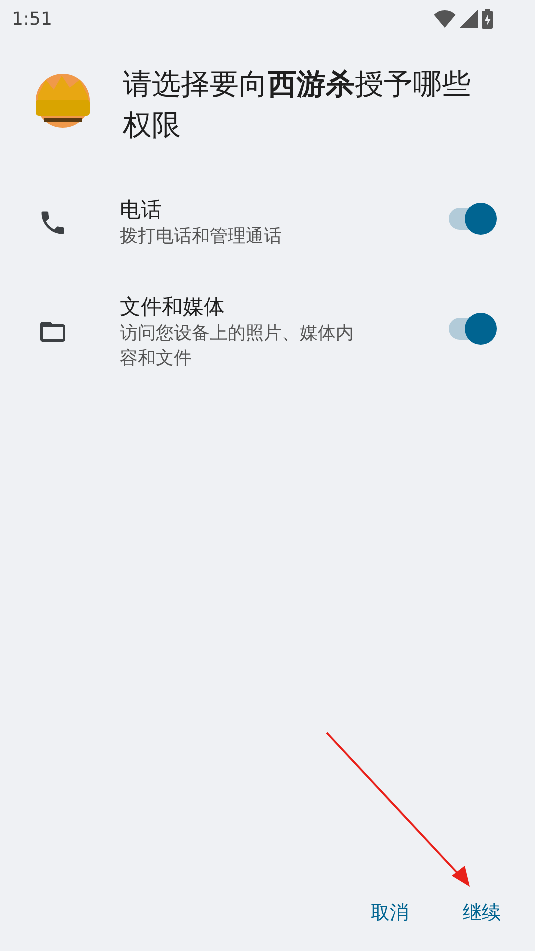 This screenshot has height=951, width=535. What do you see at coordinates (487, 19) in the screenshot?
I see `battery-icon` at bounding box center [487, 19].